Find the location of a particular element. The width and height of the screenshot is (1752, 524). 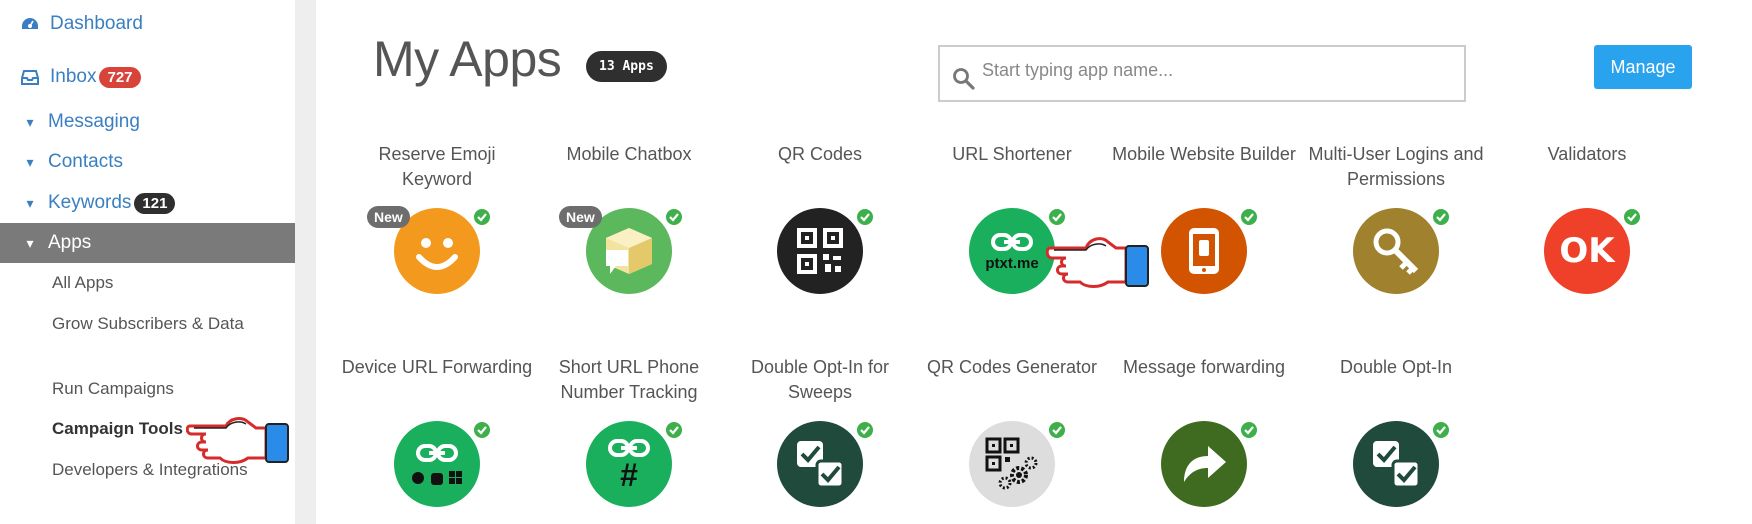

sidebar-subitem-run-campaigns: Run Campaigns is located at coordinates (152, 389).